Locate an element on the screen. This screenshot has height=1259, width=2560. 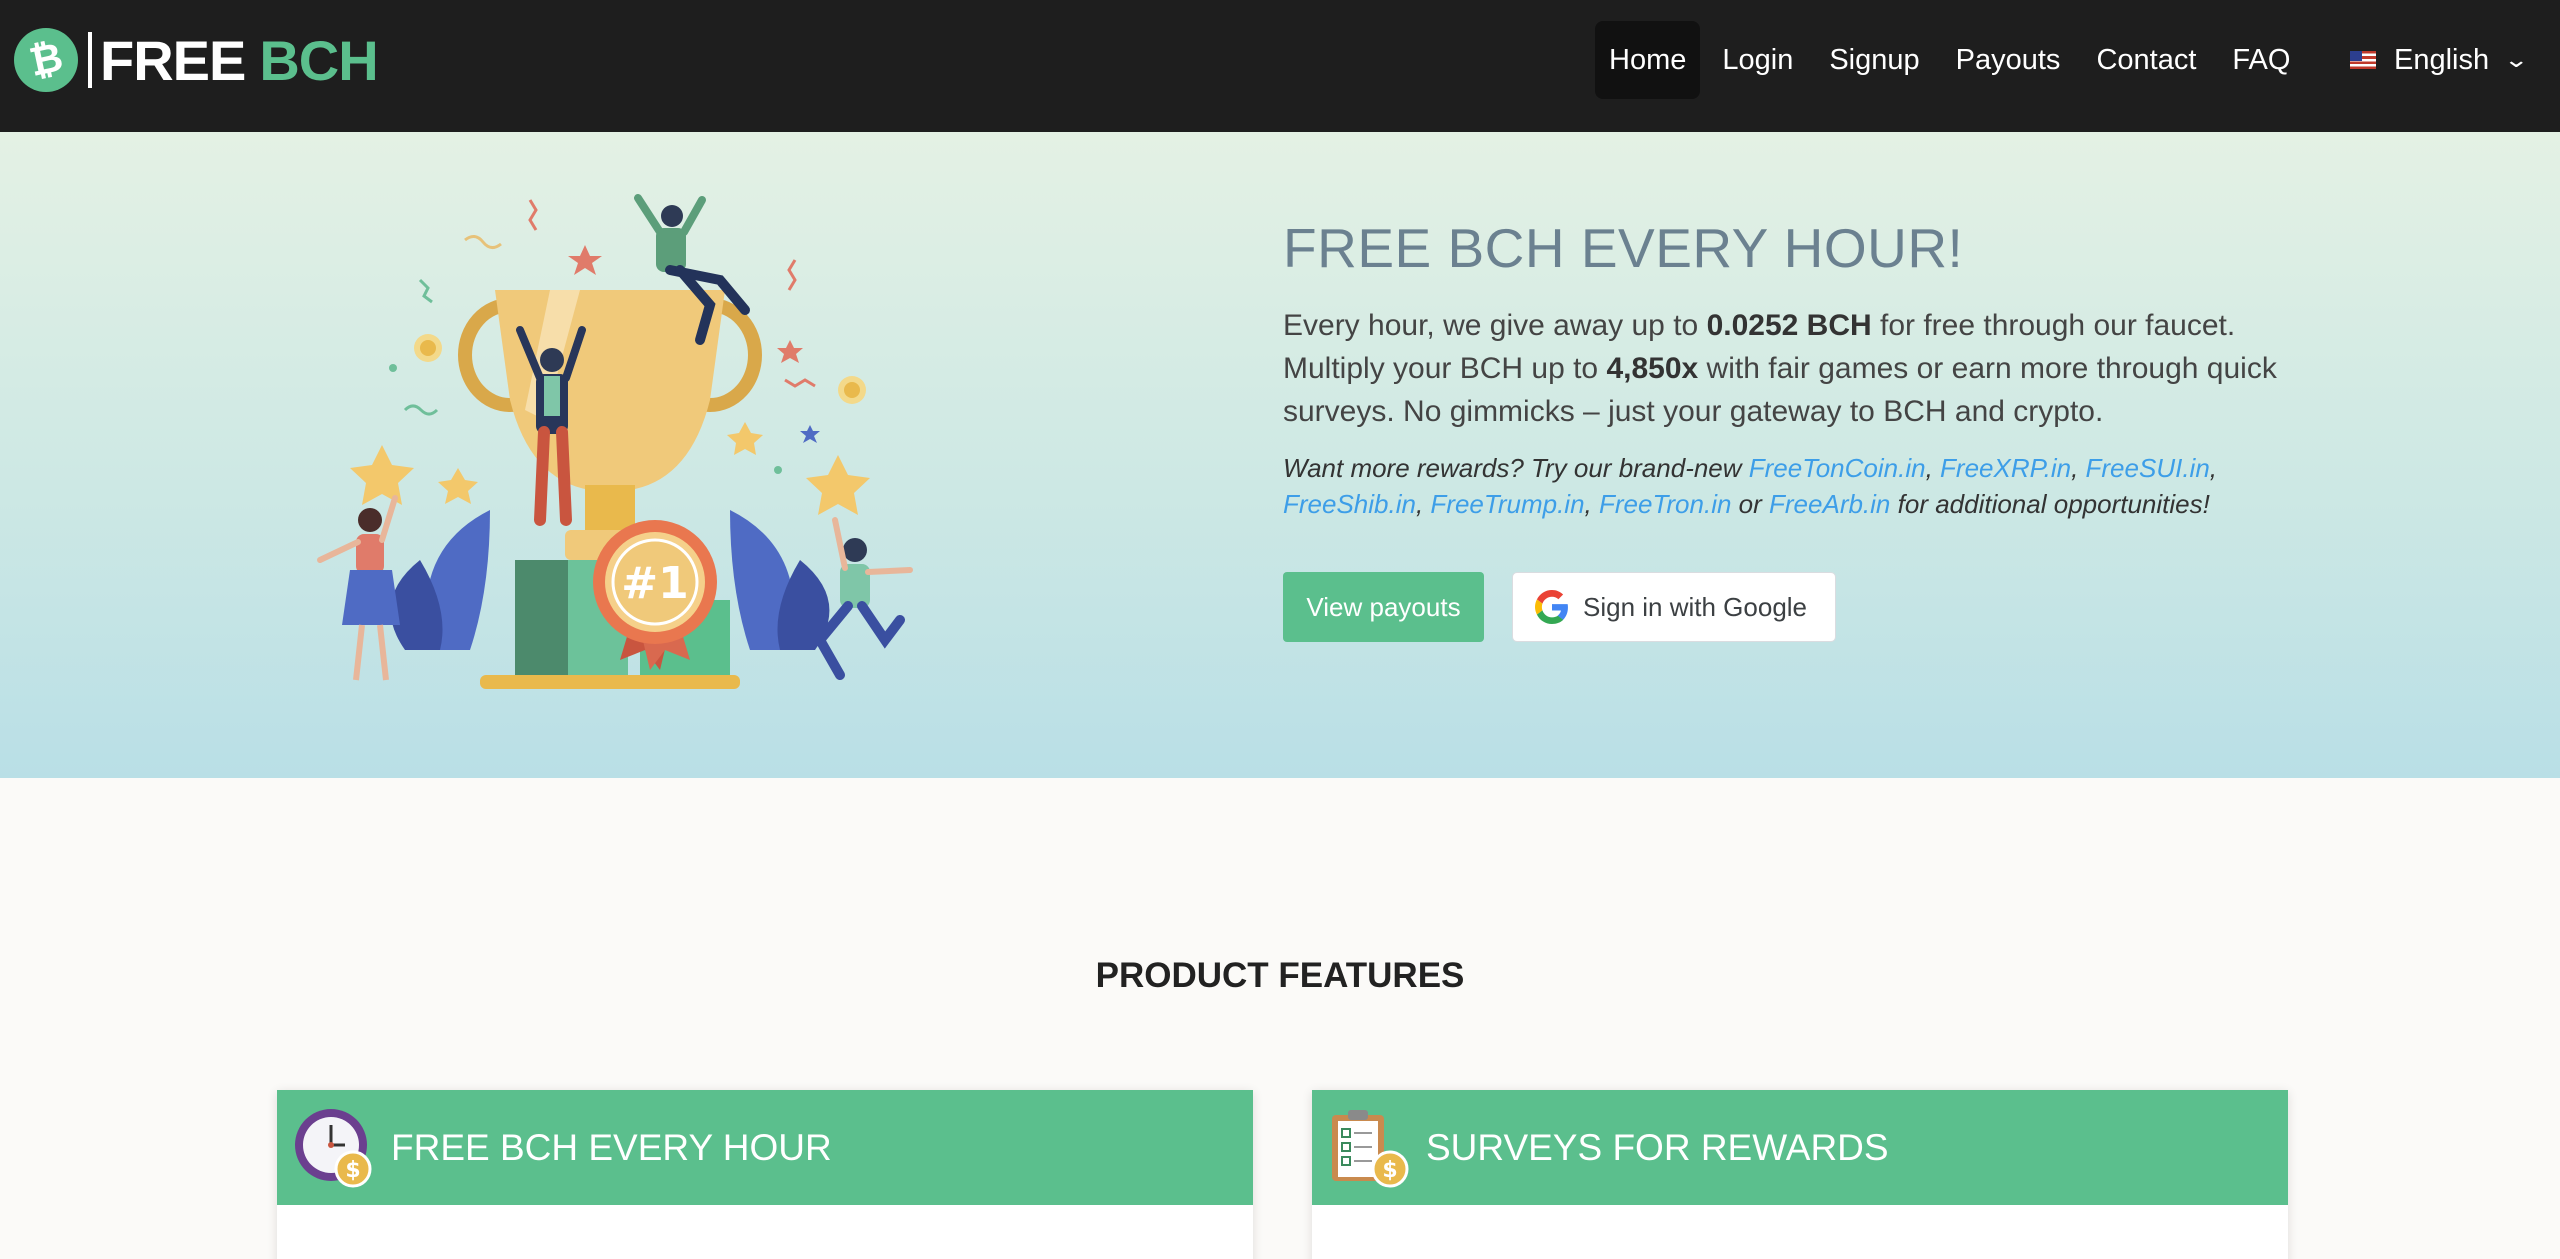
link-freetoncoin: FreeTonCoin.in is located at coordinates (1837, 468).